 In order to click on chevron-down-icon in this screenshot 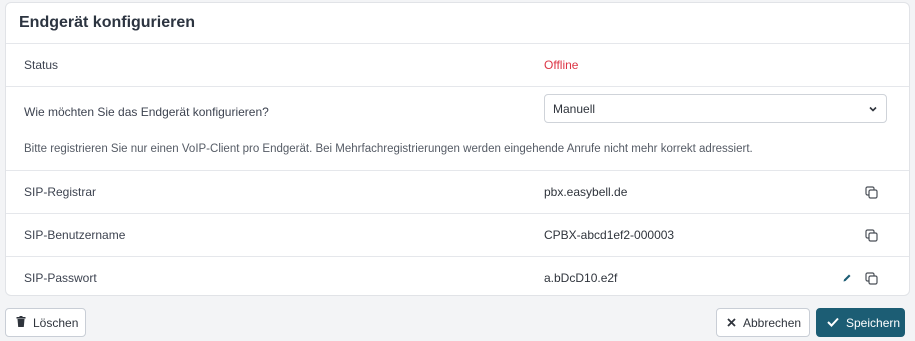, I will do `click(873, 108)`.